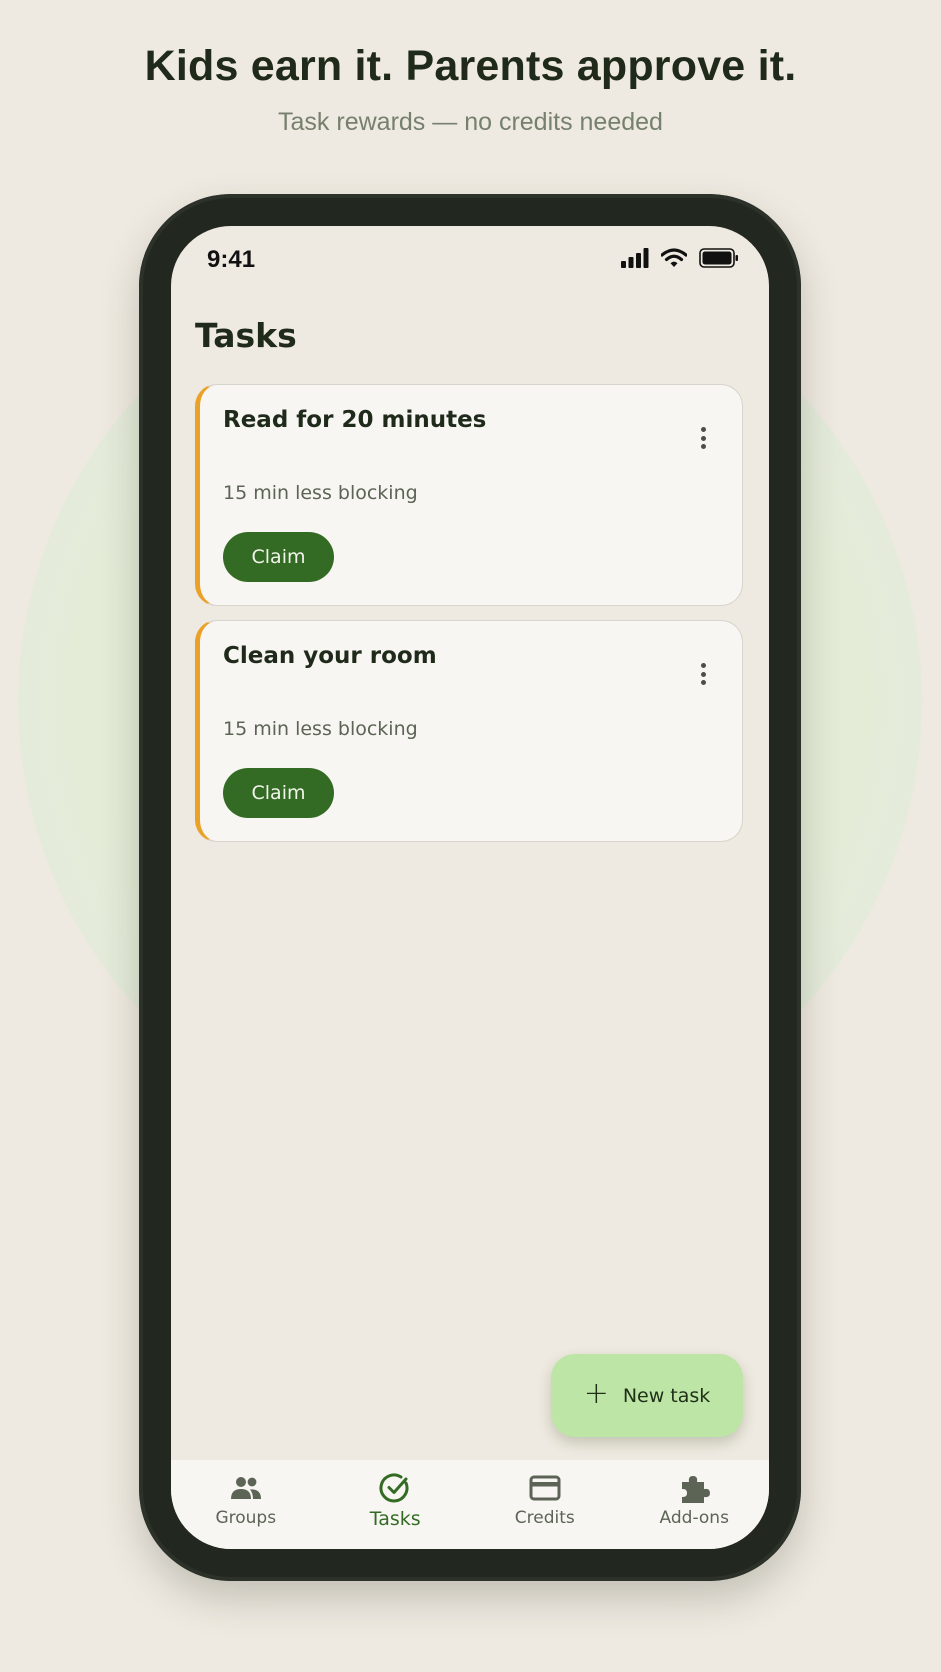 The image size is (941, 1672). I want to click on new-task-label: New task, so click(666, 1395).